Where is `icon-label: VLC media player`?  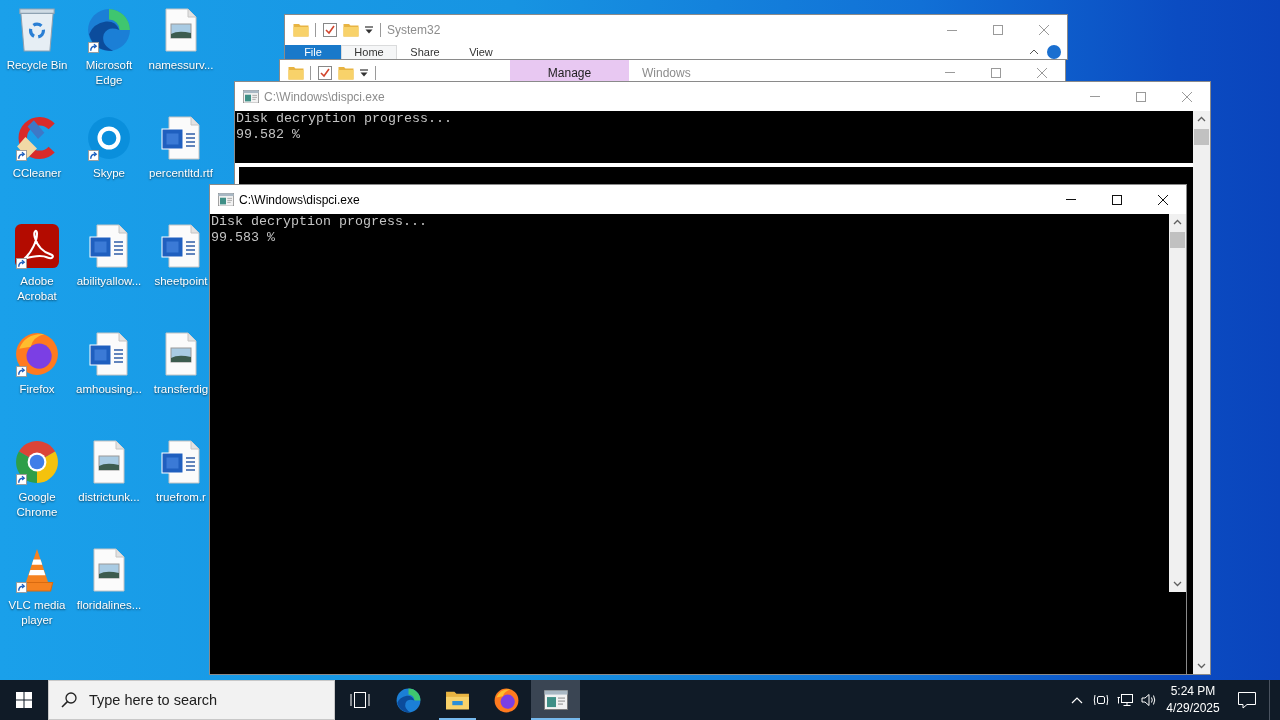 icon-label: VLC media player is located at coordinates (37, 613).